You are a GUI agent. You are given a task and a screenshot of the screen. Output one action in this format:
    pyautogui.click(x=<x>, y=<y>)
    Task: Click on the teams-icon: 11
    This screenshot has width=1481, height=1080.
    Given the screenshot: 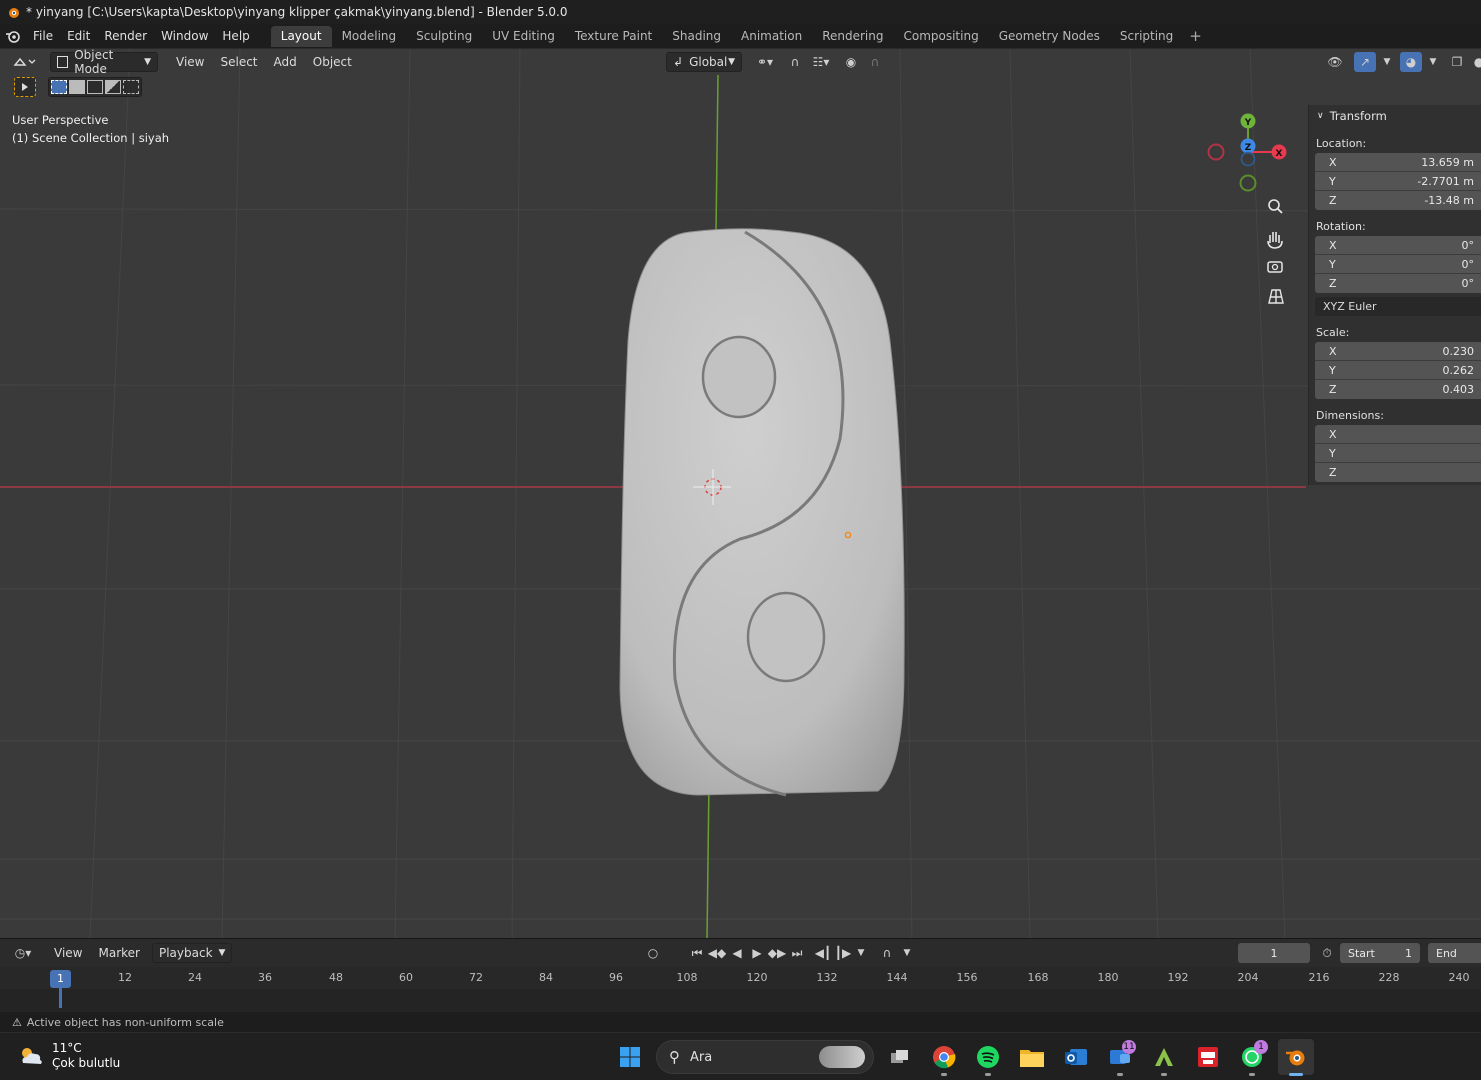 What is the action you would take?
    pyautogui.click(x=1120, y=1057)
    